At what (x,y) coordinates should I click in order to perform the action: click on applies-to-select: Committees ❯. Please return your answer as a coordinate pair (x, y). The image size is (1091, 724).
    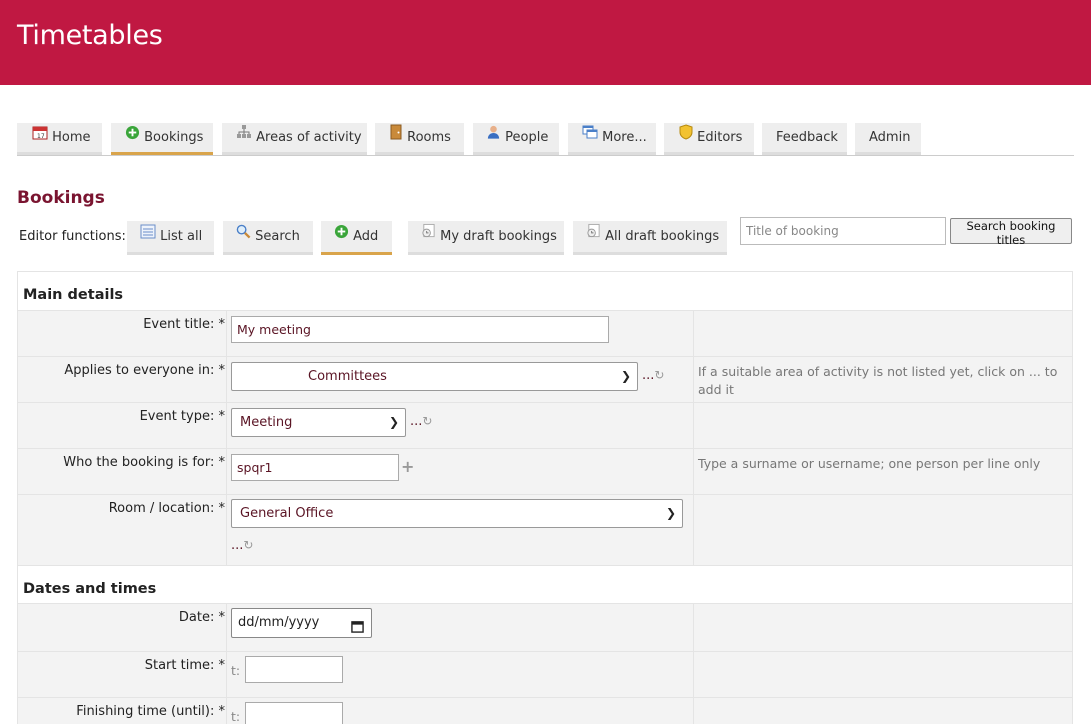
    Looking at the image, I should click on (434, 376).